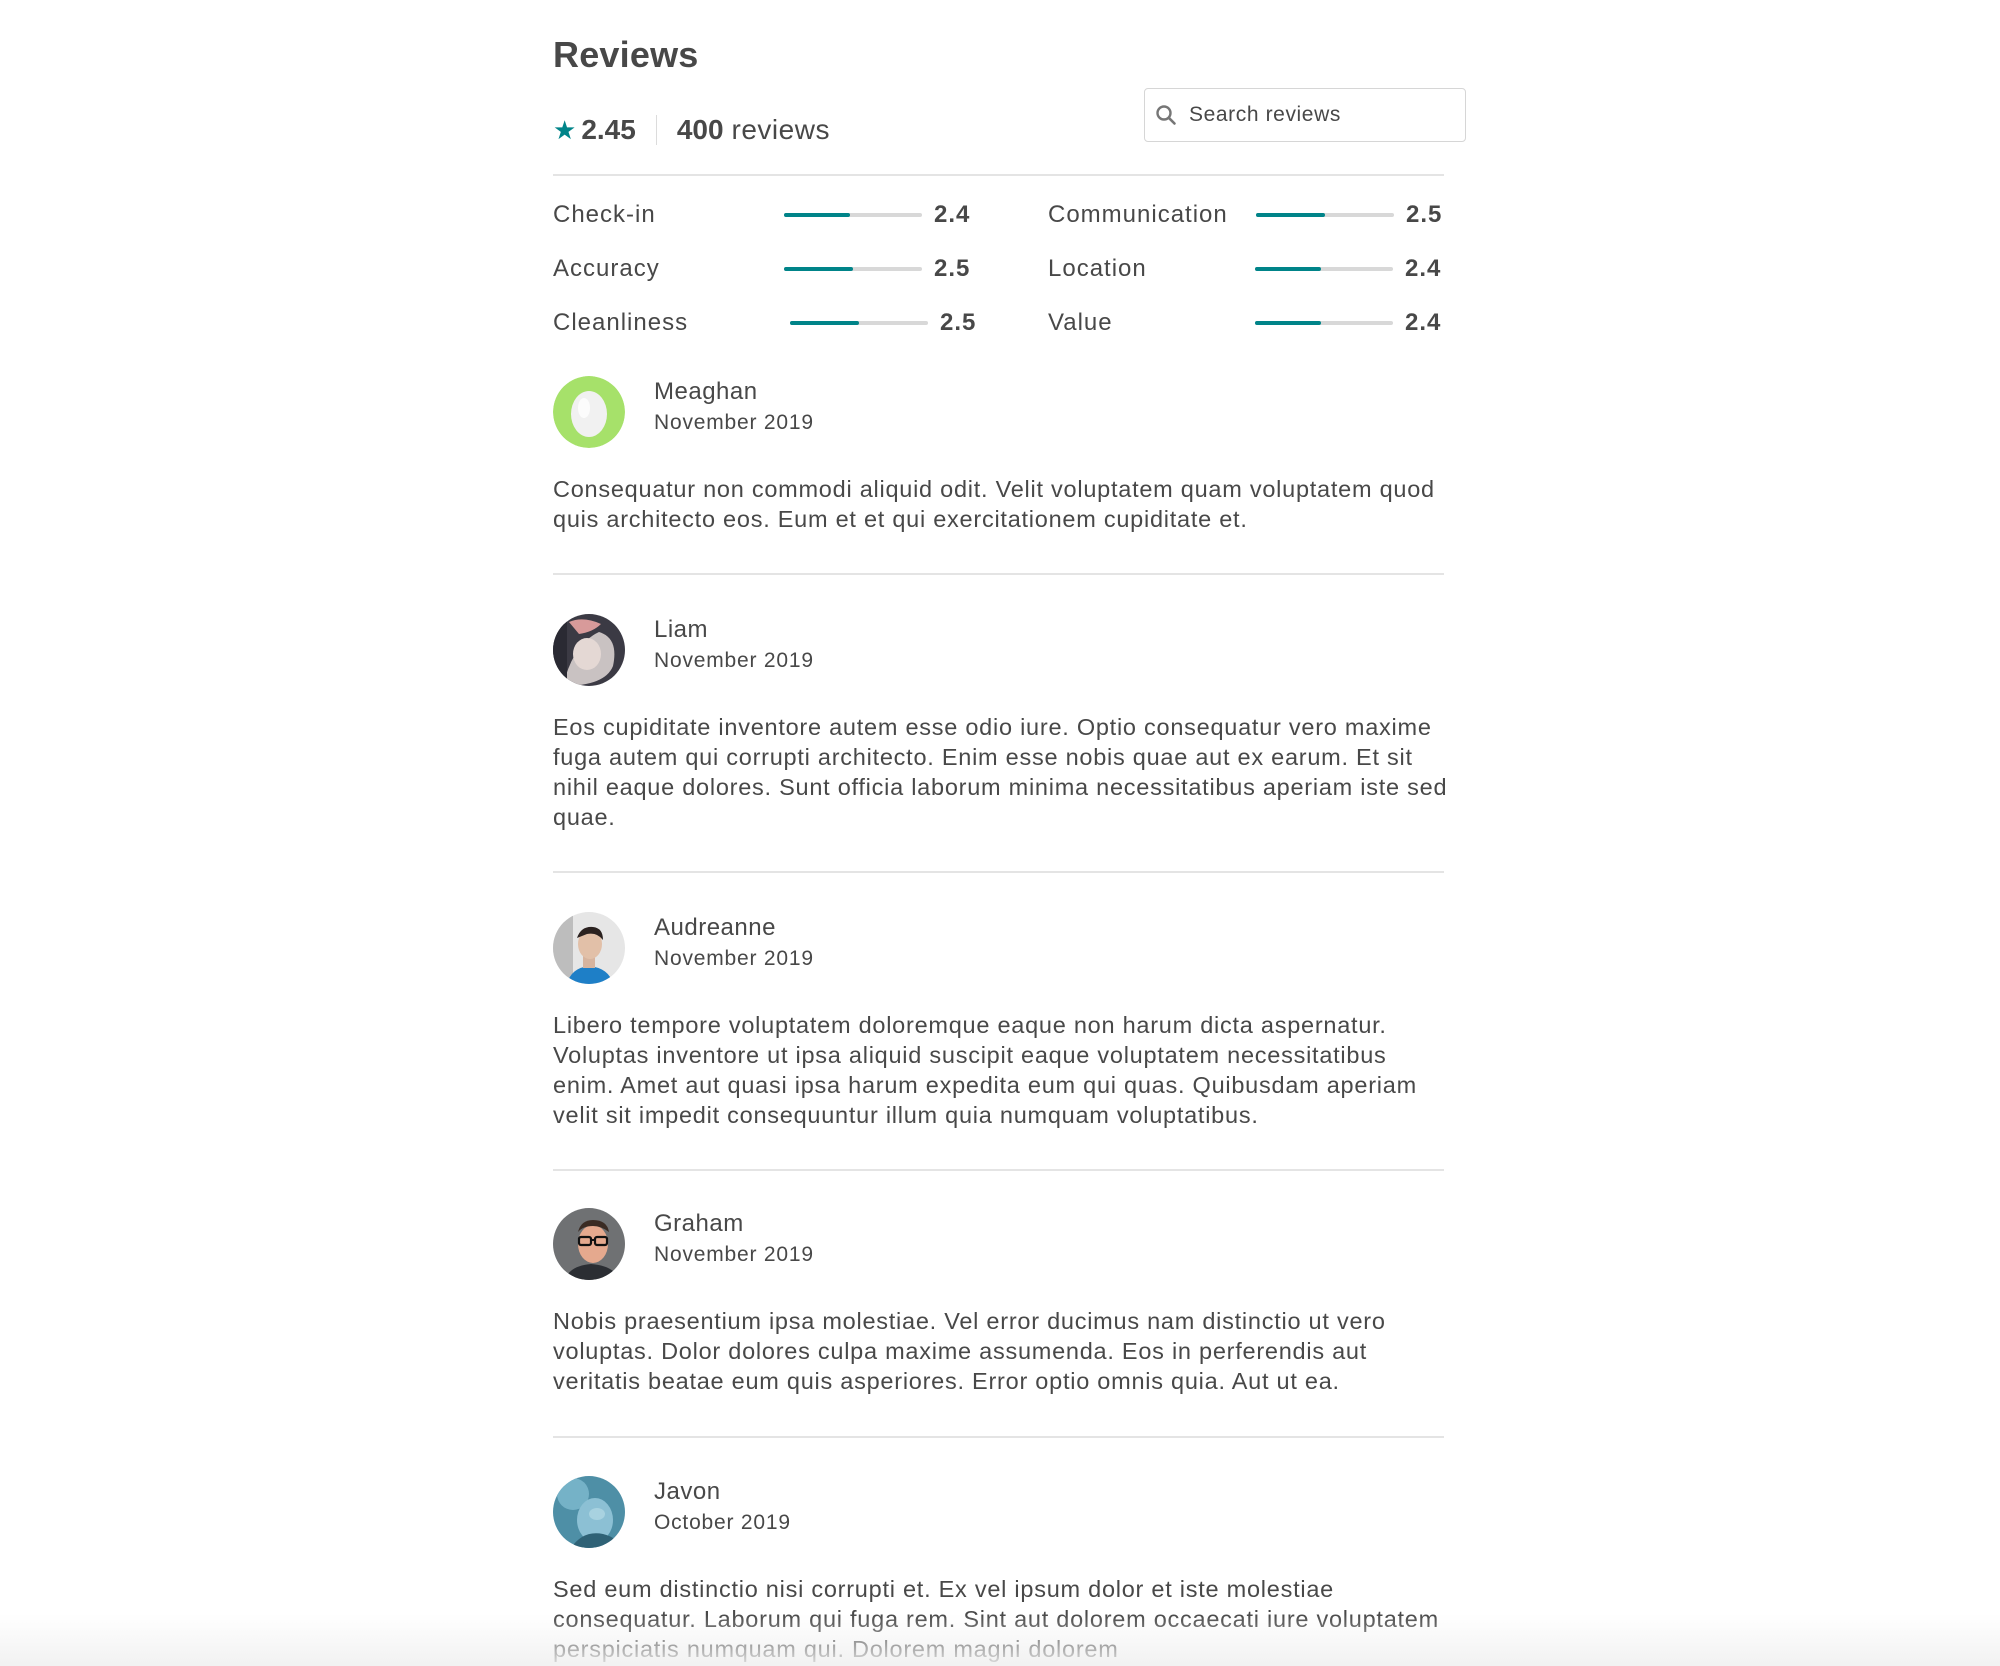 The width and height of the screenshot is (2000, 1666). I want to click on category-label: Value, so click(1080, 322).